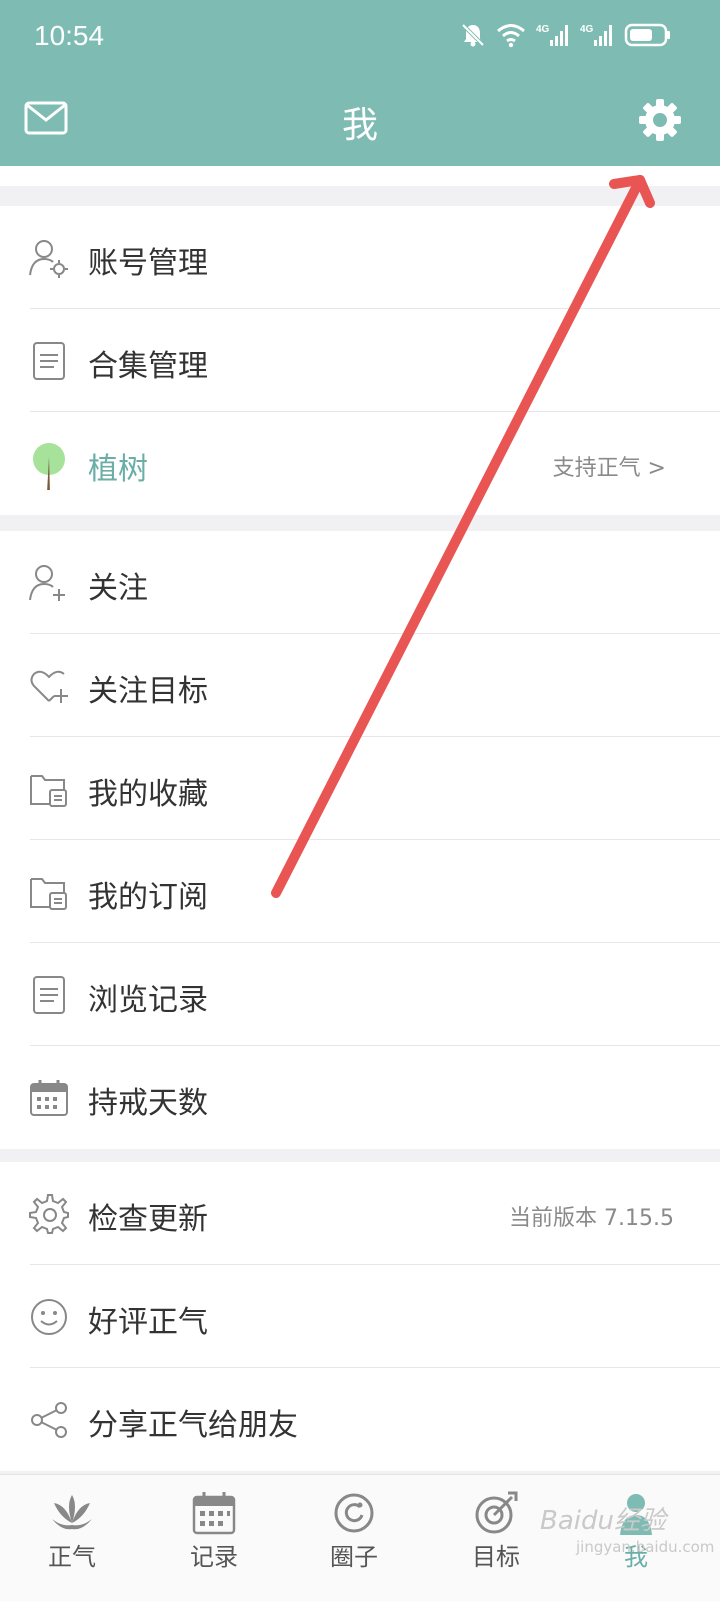 The width and height of the screenshot is (720, 1601). I want to click on menu-item-label: 账号管理, so click(148, 263).